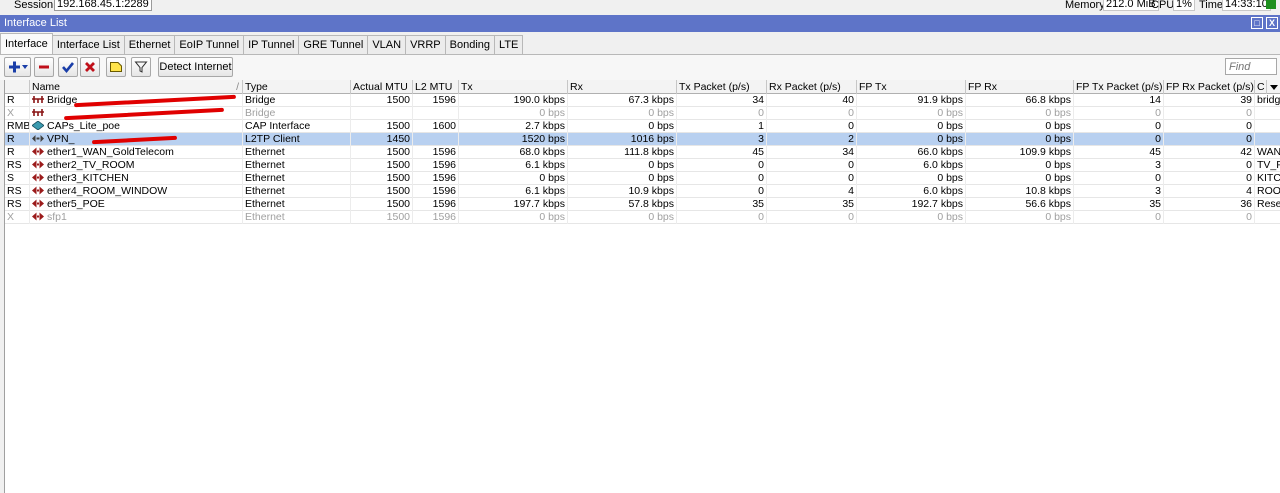  Describe the element at coordinates (812, 152) in the screenshot. I see `cell-rxp: 34` at that location.